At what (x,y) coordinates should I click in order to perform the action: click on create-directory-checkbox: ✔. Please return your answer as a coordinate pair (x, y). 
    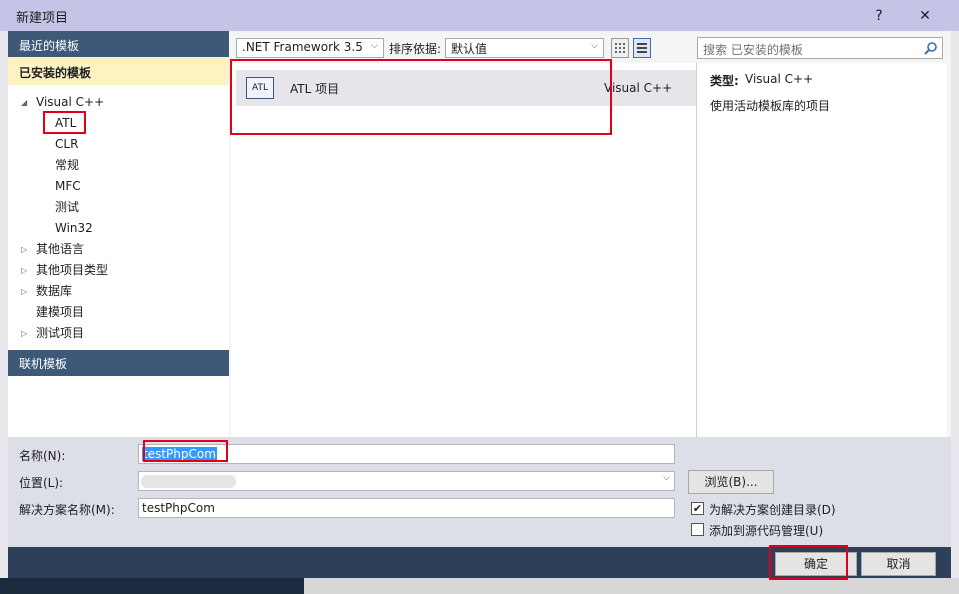
    Looking at the image, I should click on (697, 508).